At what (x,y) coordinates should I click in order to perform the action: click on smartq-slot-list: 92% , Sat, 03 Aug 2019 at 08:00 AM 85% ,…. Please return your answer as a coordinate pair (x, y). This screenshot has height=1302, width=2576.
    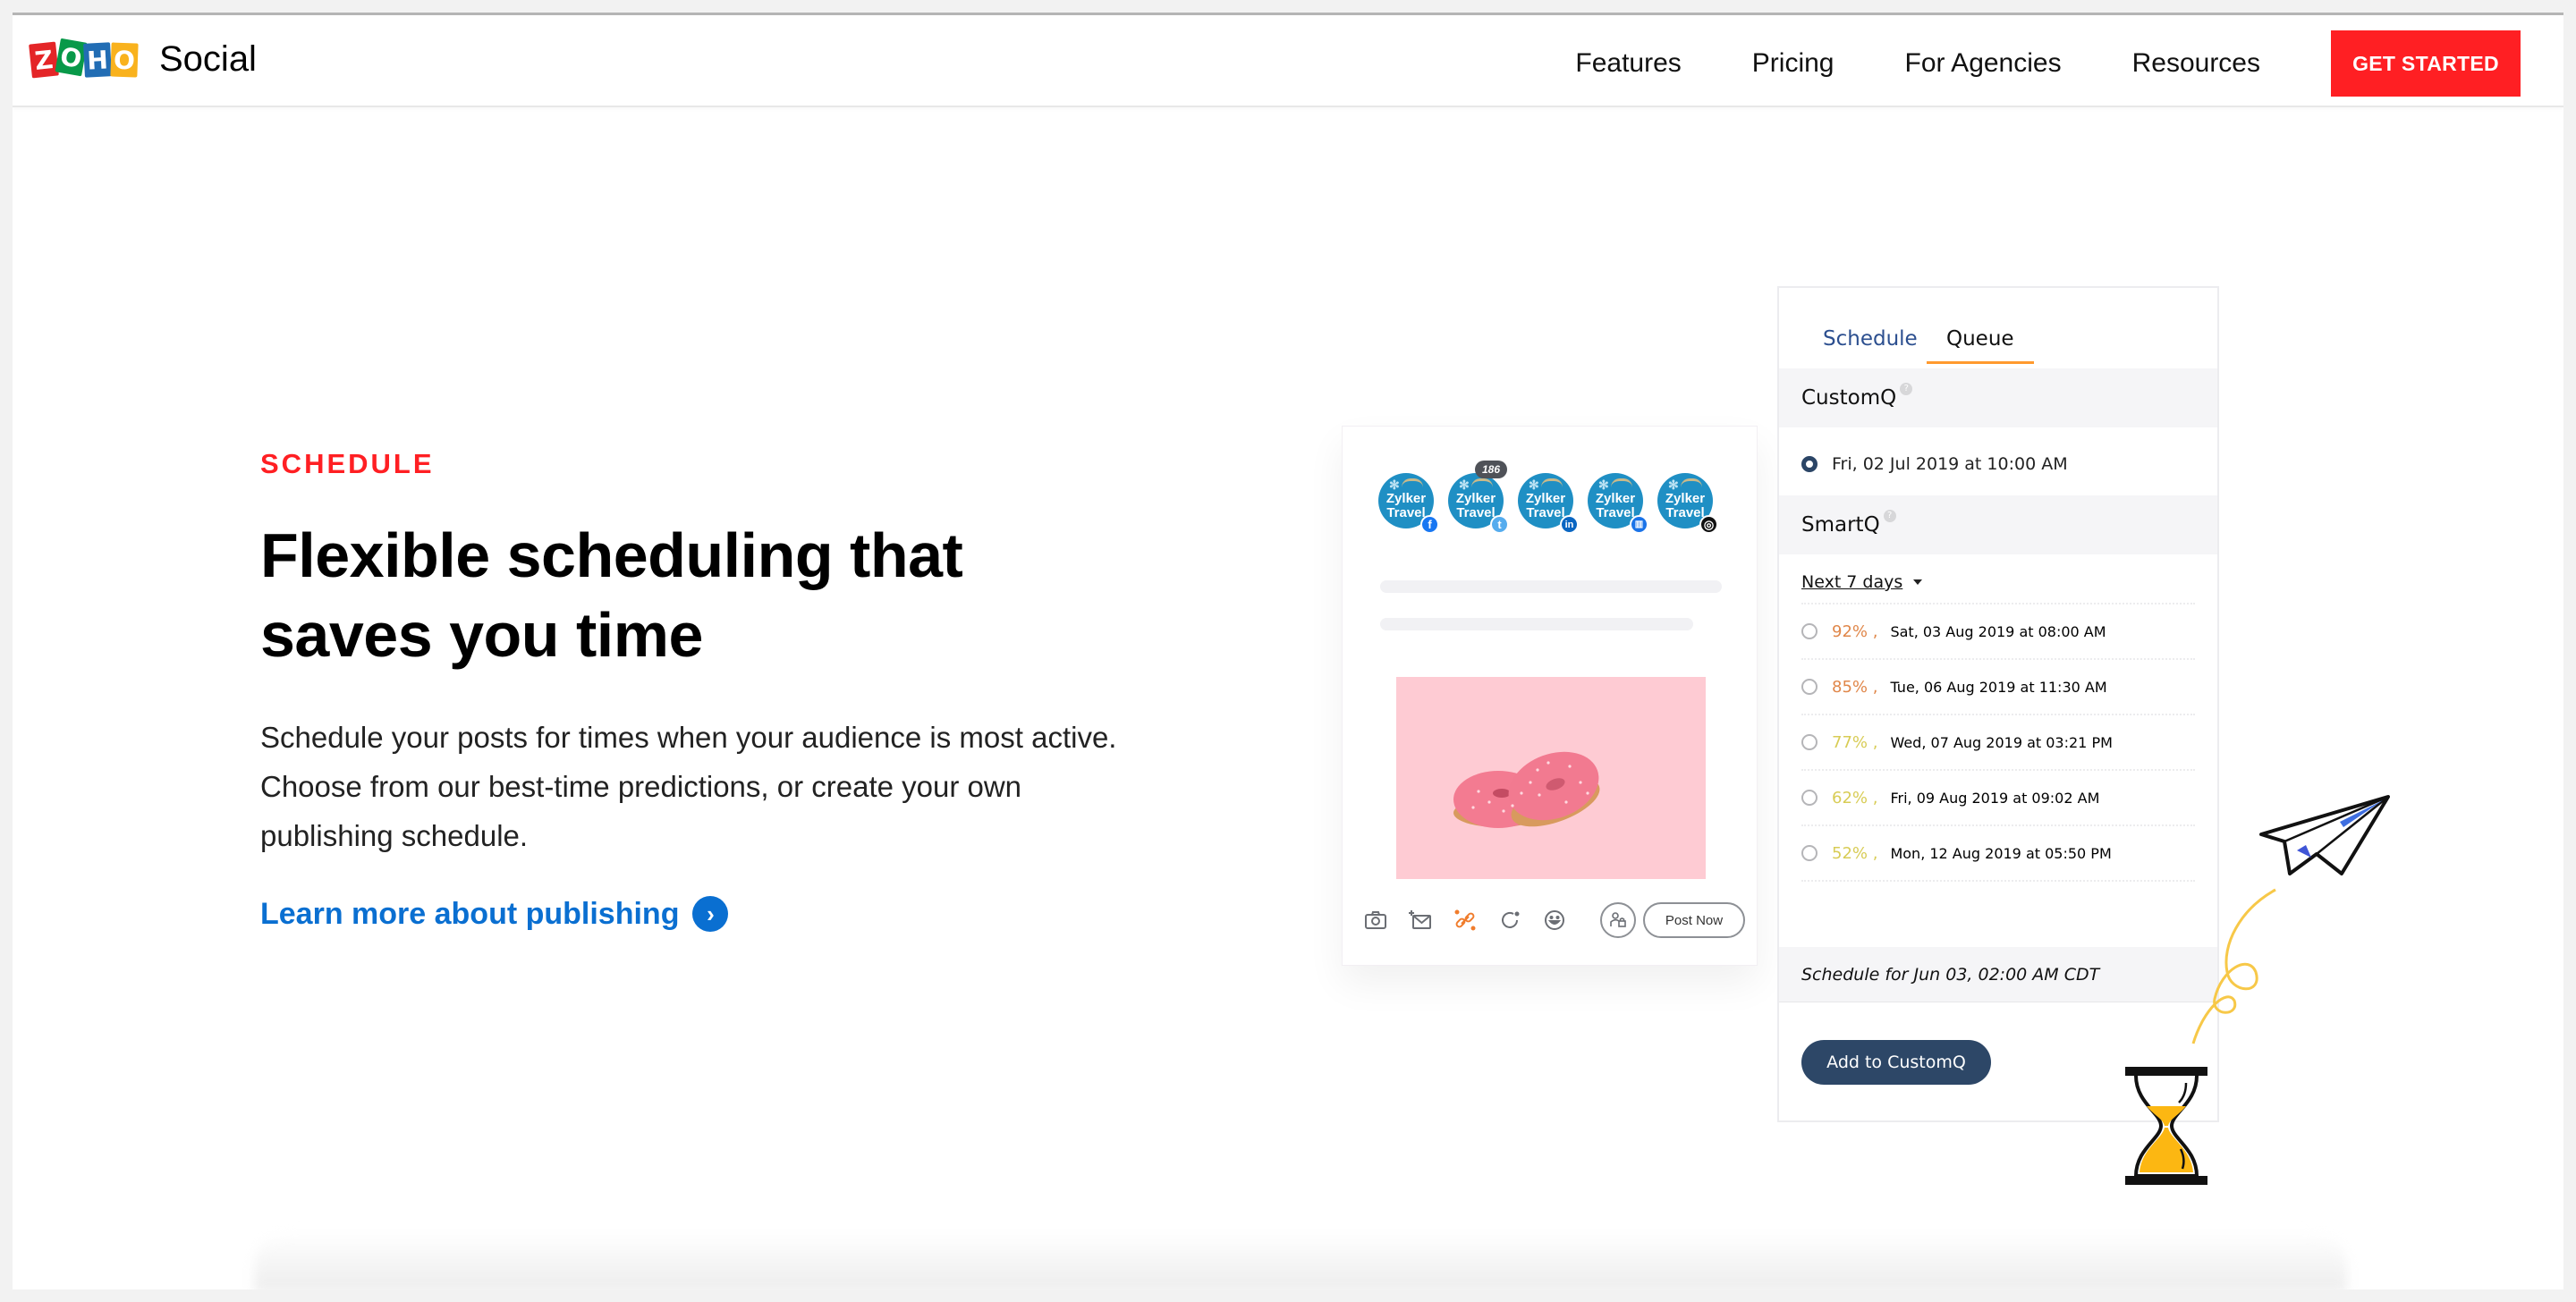
    Looking at the image, I should click on (1998, 742).